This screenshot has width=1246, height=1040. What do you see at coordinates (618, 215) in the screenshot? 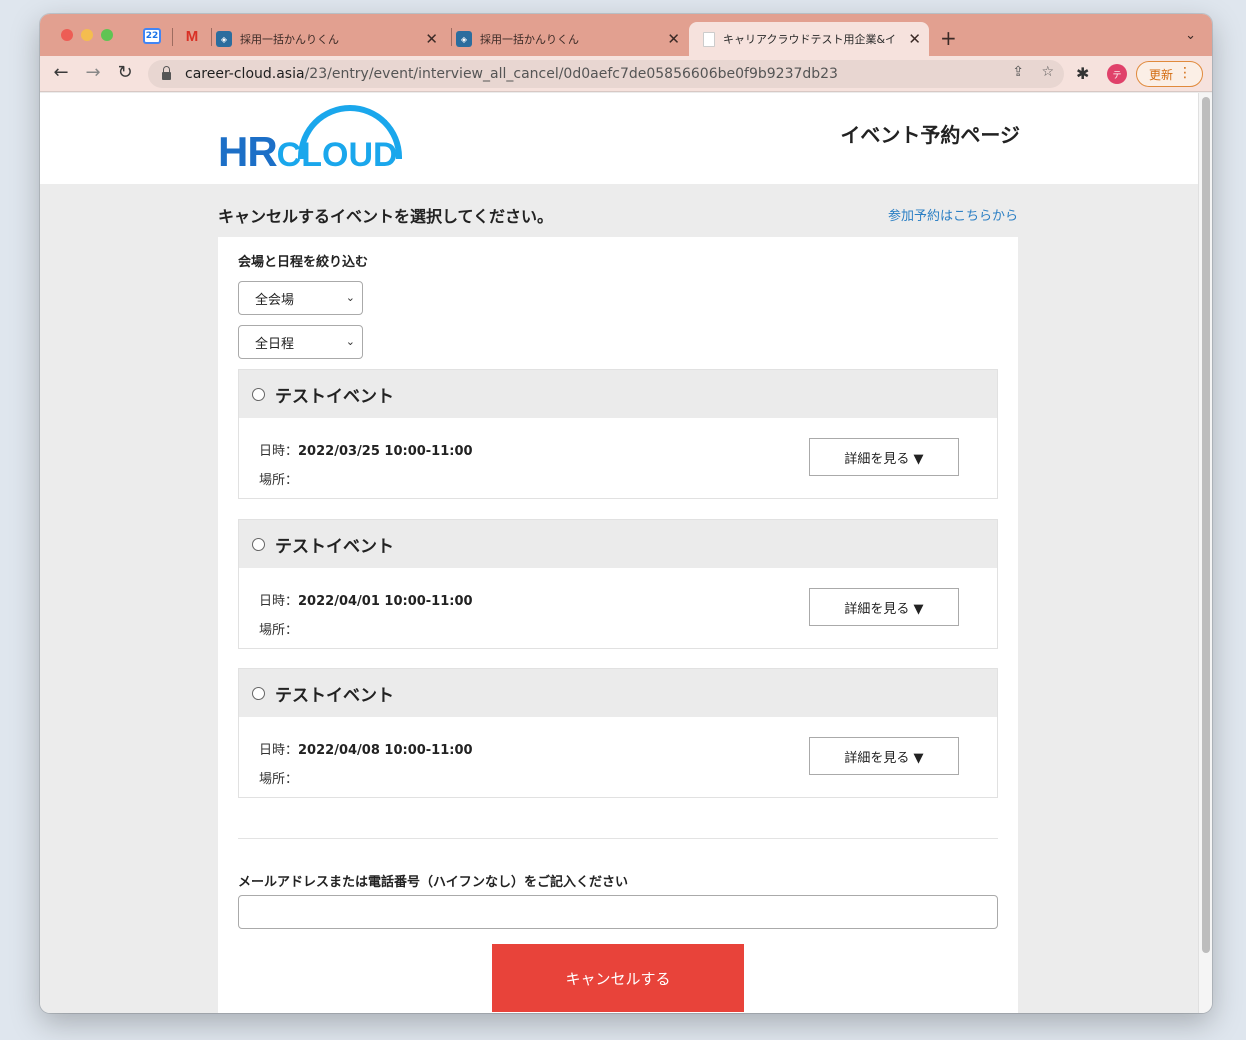
I see `intro-row: キャンセルするイベントを選択してください。 参加予約はこちらから` at bounding box center [618, 215].